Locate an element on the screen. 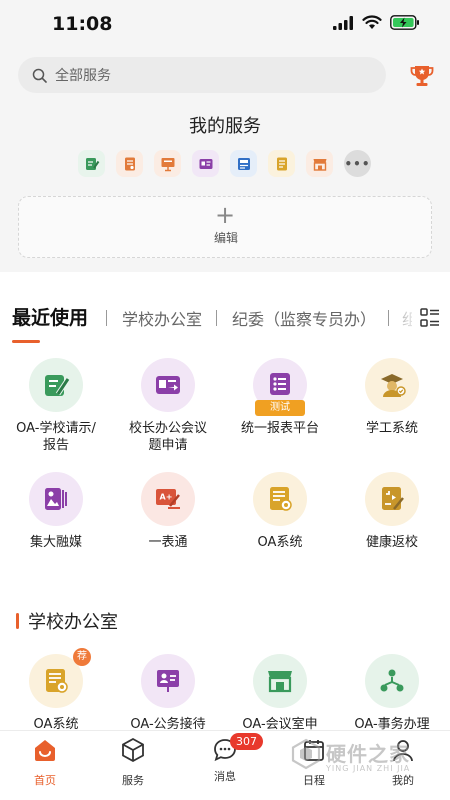  service-tile-oa-system-office: 荐 OA系统 is located at coordinates (56, 689).